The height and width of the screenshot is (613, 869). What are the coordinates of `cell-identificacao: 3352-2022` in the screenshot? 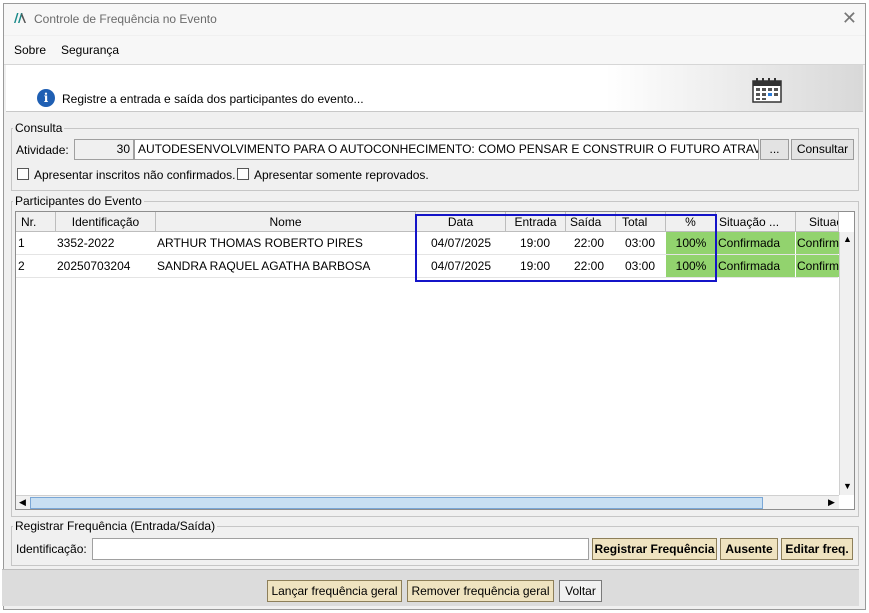 It's located at (86, 243).